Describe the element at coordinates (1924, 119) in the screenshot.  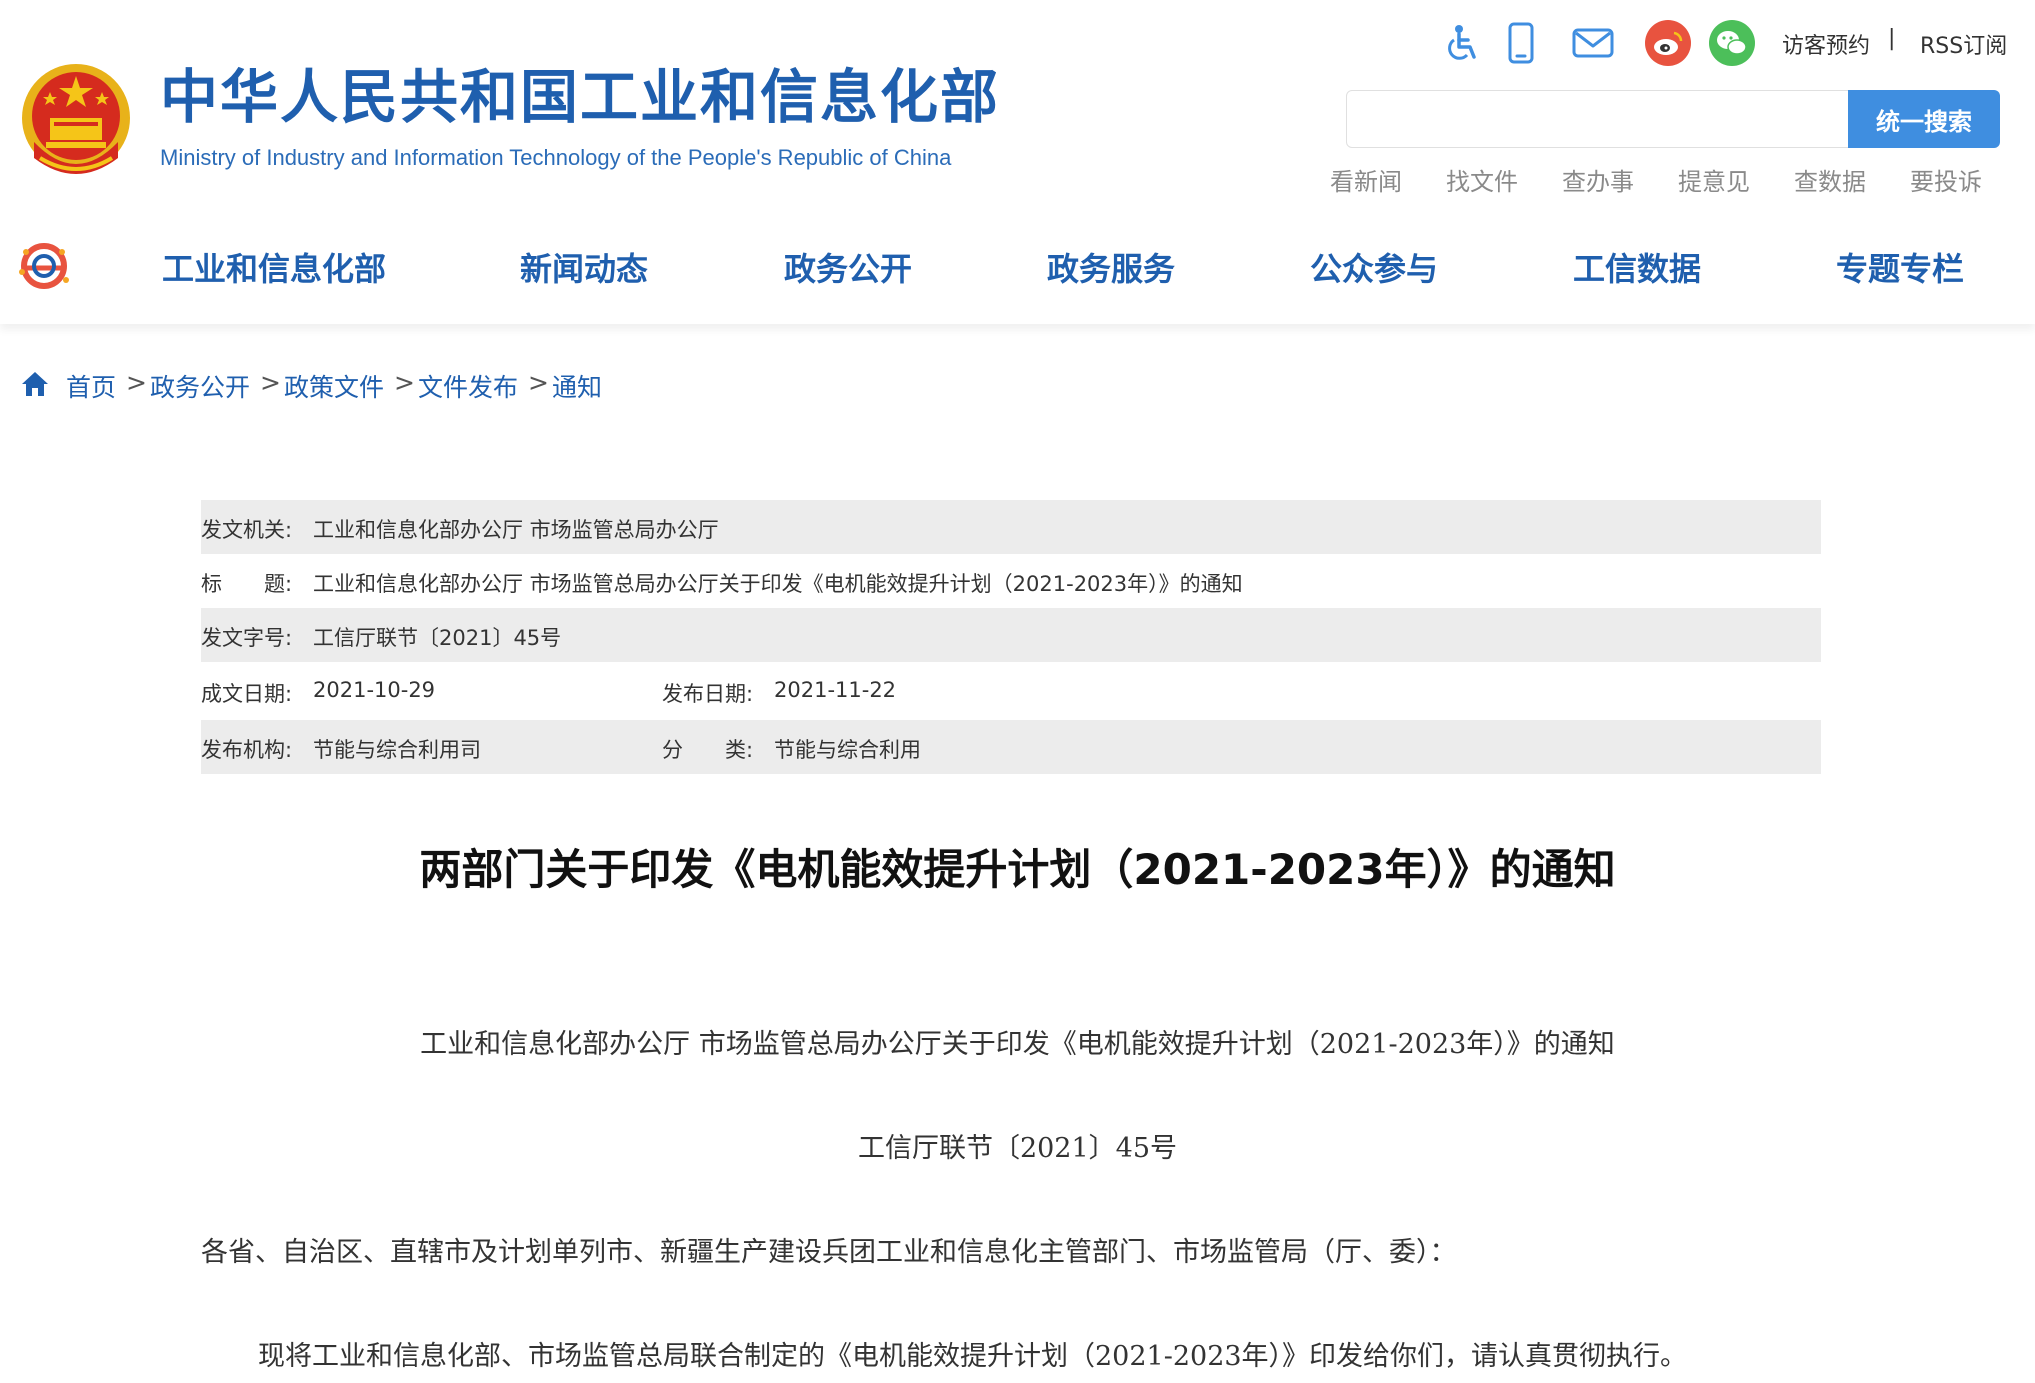
I see `search-button: 统一搜索` at that location.